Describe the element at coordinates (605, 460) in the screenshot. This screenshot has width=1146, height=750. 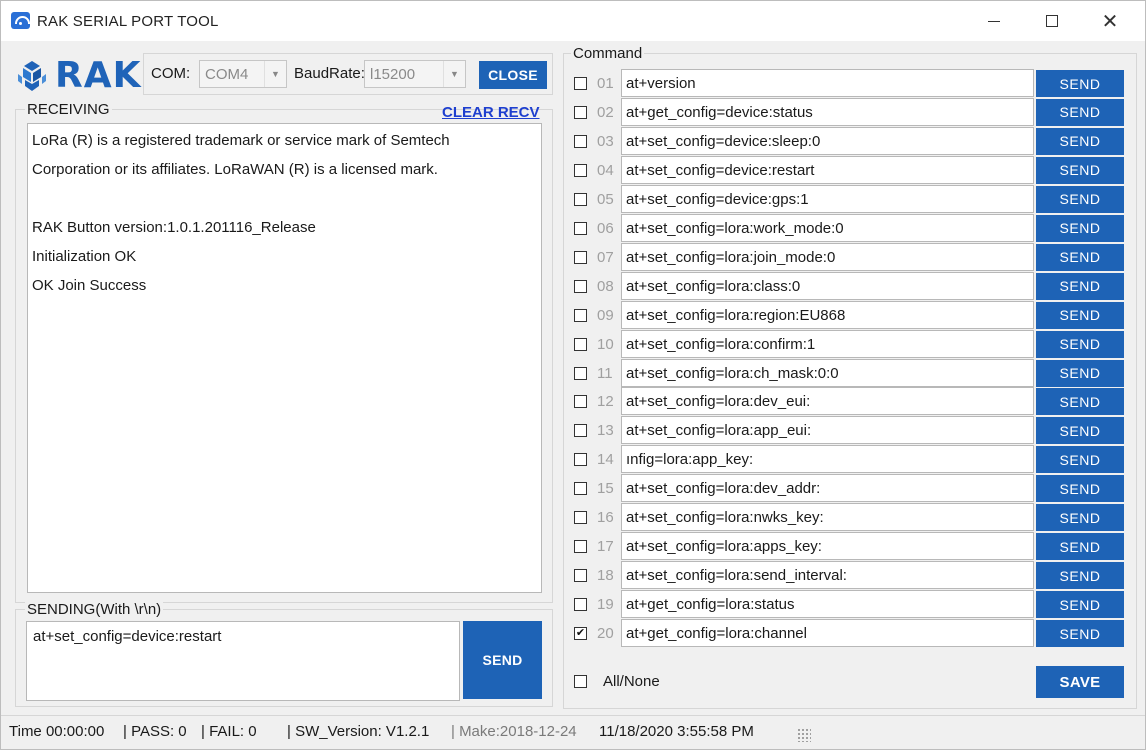
I see `command-number: 14` at that location.